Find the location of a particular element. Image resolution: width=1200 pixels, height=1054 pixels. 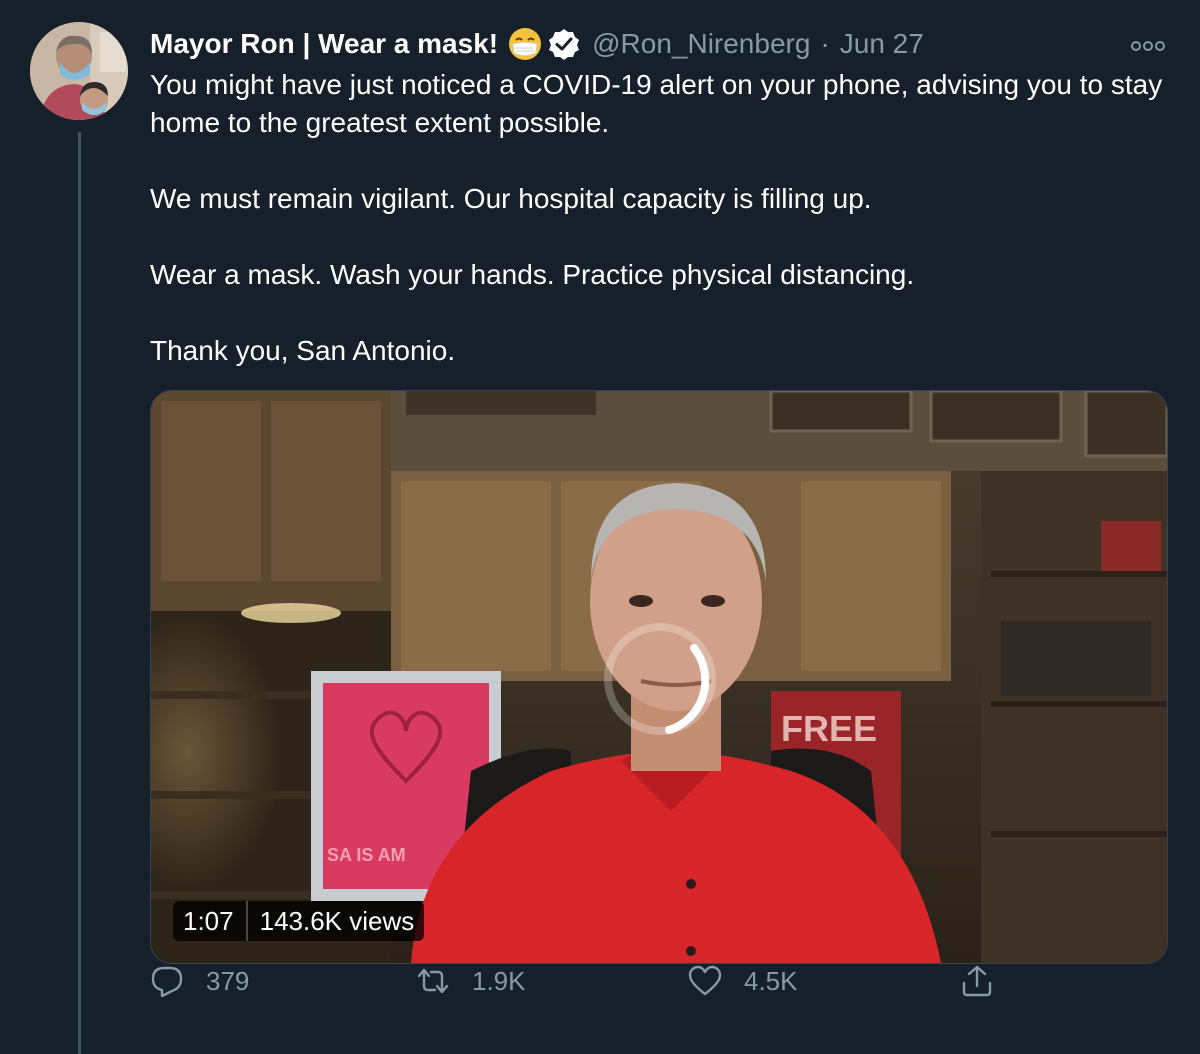

video-views: 143.6K views is located at coordinates (337, 920).